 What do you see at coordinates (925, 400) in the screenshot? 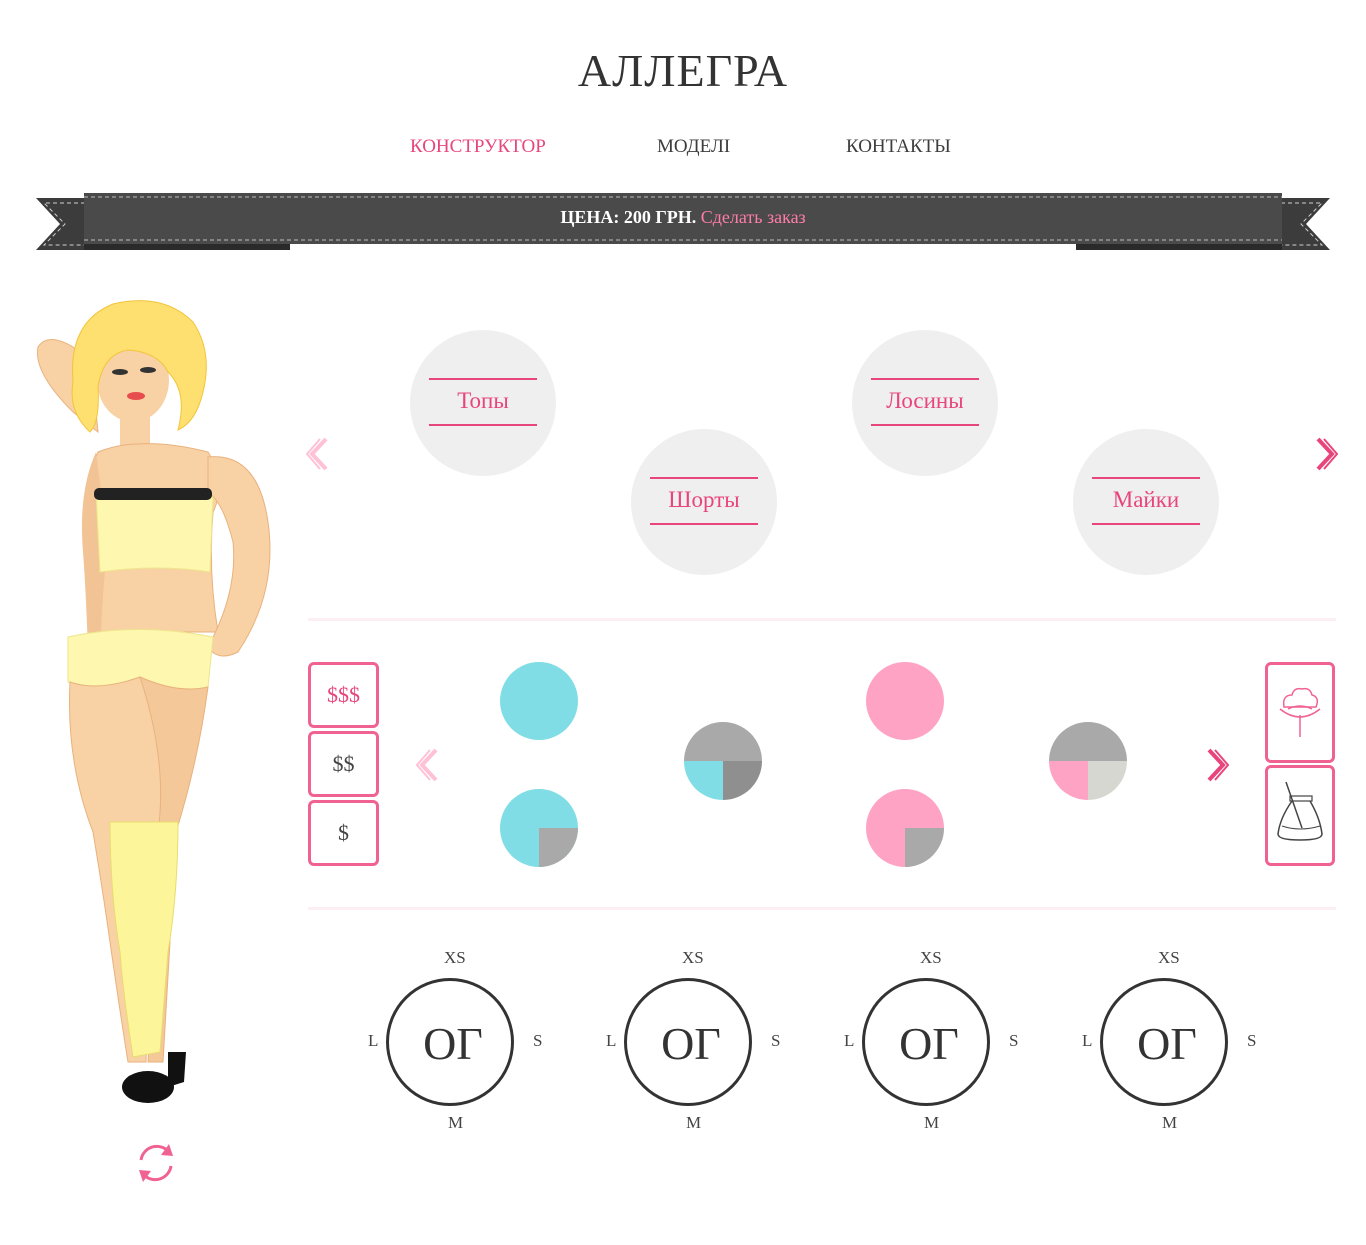
I see `category-label: Лосины` at bounding box center [925, 400].